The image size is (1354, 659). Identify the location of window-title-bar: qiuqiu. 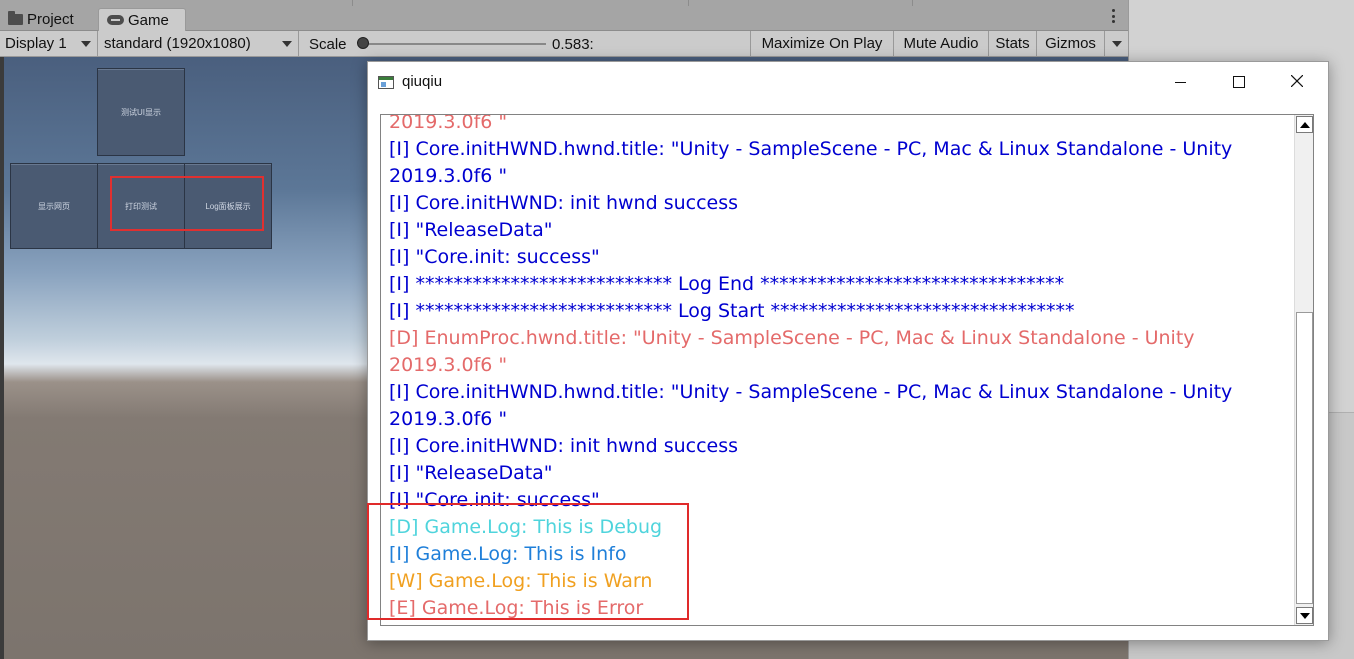
(848, 82).